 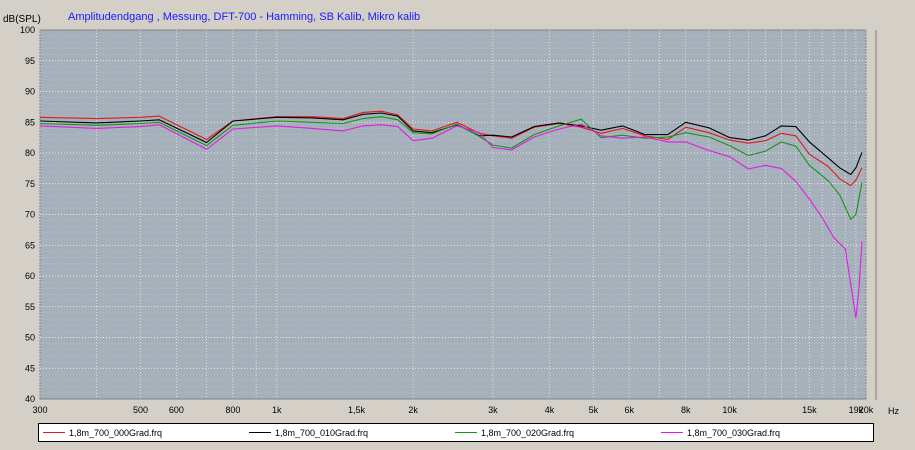 What do you see at coordinates (277, 410) in the screenshot?
I see `x-tick-label: 1k` at bounding box center [277, 410].